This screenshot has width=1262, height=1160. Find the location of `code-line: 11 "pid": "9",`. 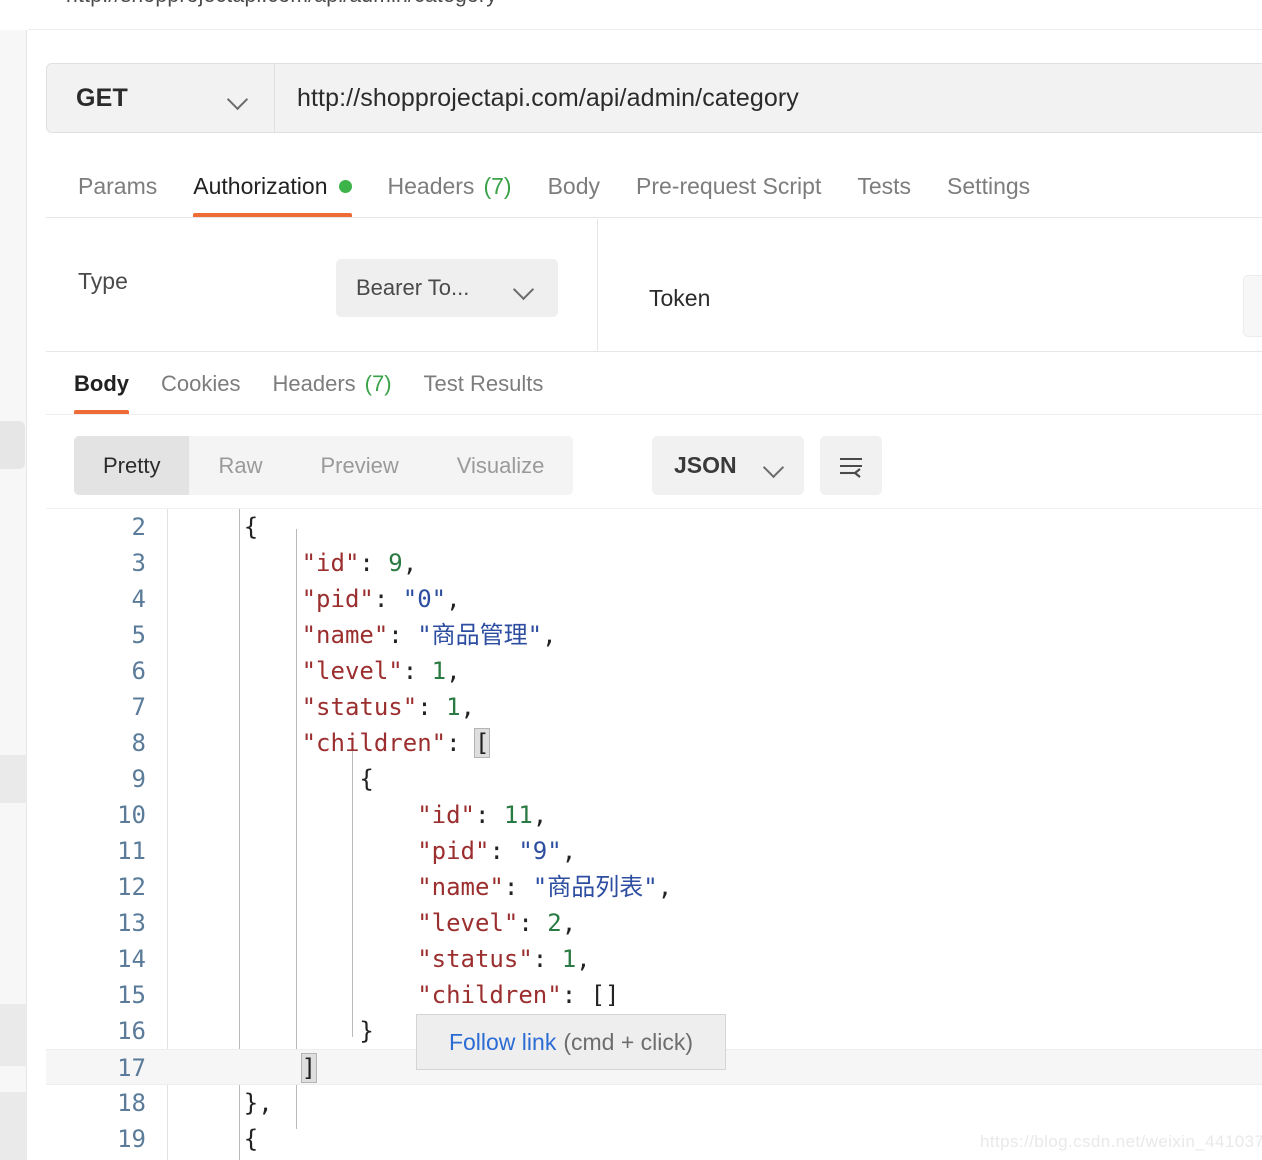

code-line: 11 "pid": "9", is located at coordinates (654, 851).